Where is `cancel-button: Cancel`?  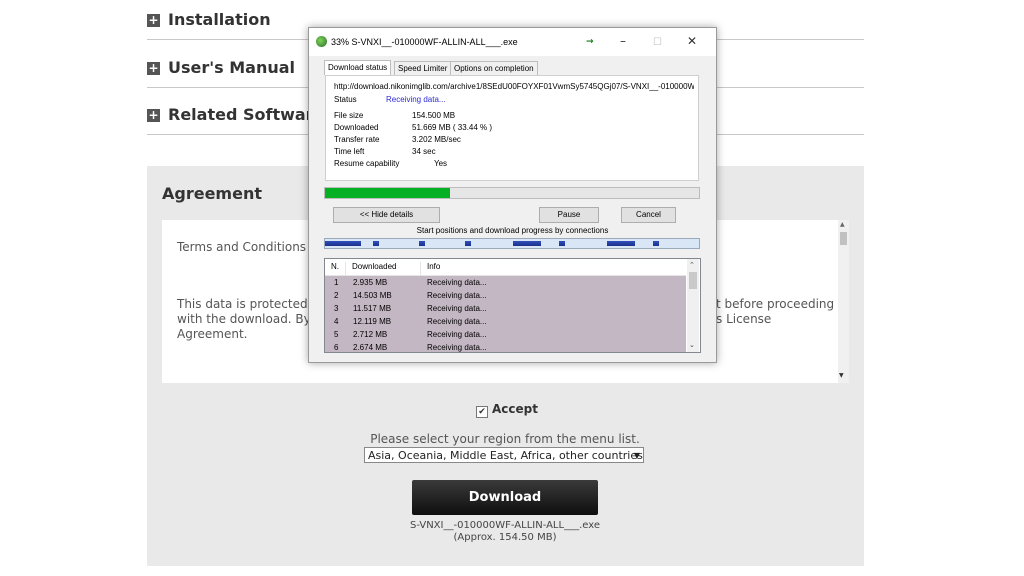
cancel-button: Cancel is located at coordinates (648, 215).